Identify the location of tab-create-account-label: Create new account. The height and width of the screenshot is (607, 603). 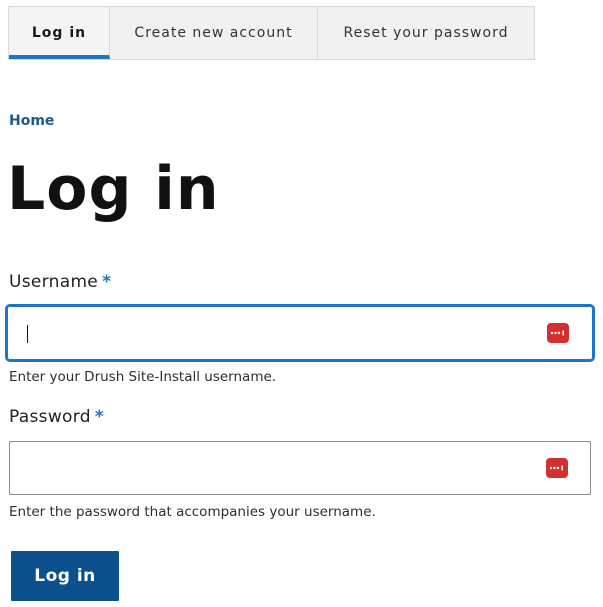
(213, 33).